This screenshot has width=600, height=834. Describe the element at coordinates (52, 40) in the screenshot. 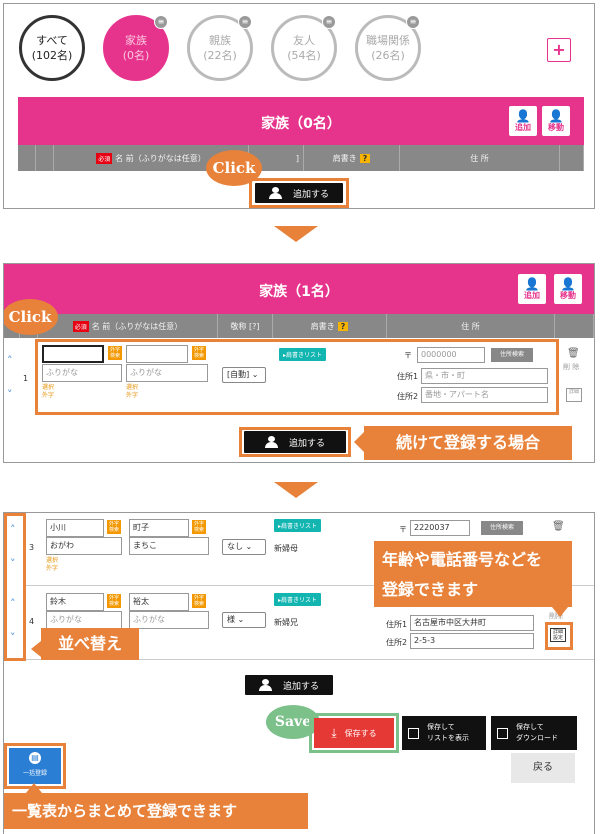

I see `group-name: すべて` at that location.